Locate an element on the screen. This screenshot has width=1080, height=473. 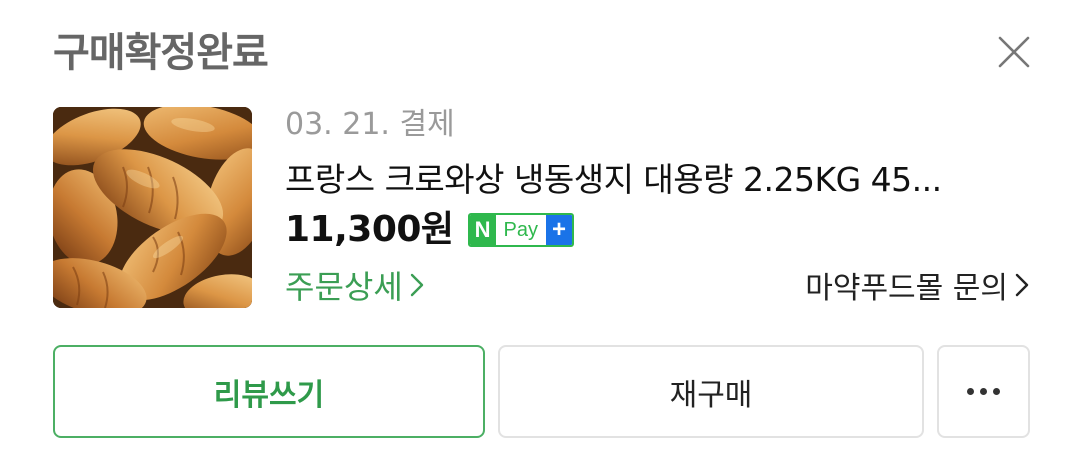
order-date: 03. 21. 결제 is located at coordinates (370, 124).